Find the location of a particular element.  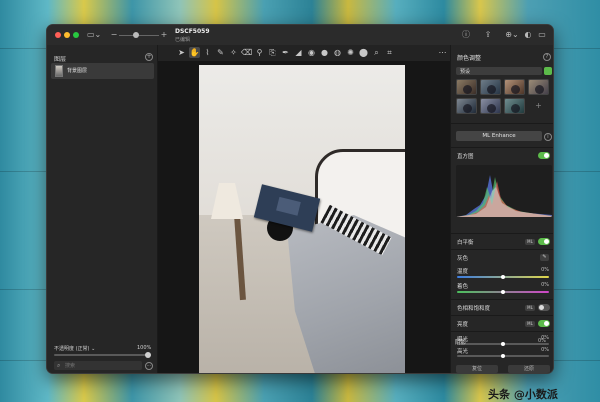

tools-toolbar: ➤ ✋ ⌇ ✎ ✧ ⌫ ⚲ ⎘ ✒ ◢ ◉ ● ◍ ✺ ⬤ ⌕ ⌗ ⋯ is located at coordinates (304, 53).